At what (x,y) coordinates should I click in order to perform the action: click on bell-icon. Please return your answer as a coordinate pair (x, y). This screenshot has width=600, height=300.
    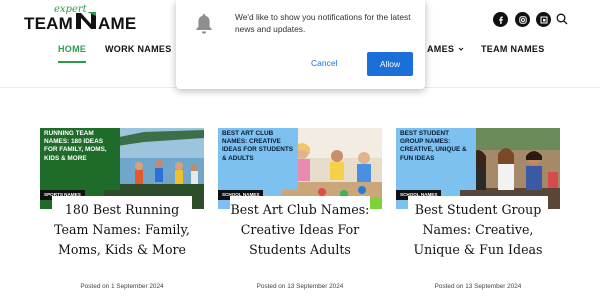
    Looking at the image, I should click on (204, 24).